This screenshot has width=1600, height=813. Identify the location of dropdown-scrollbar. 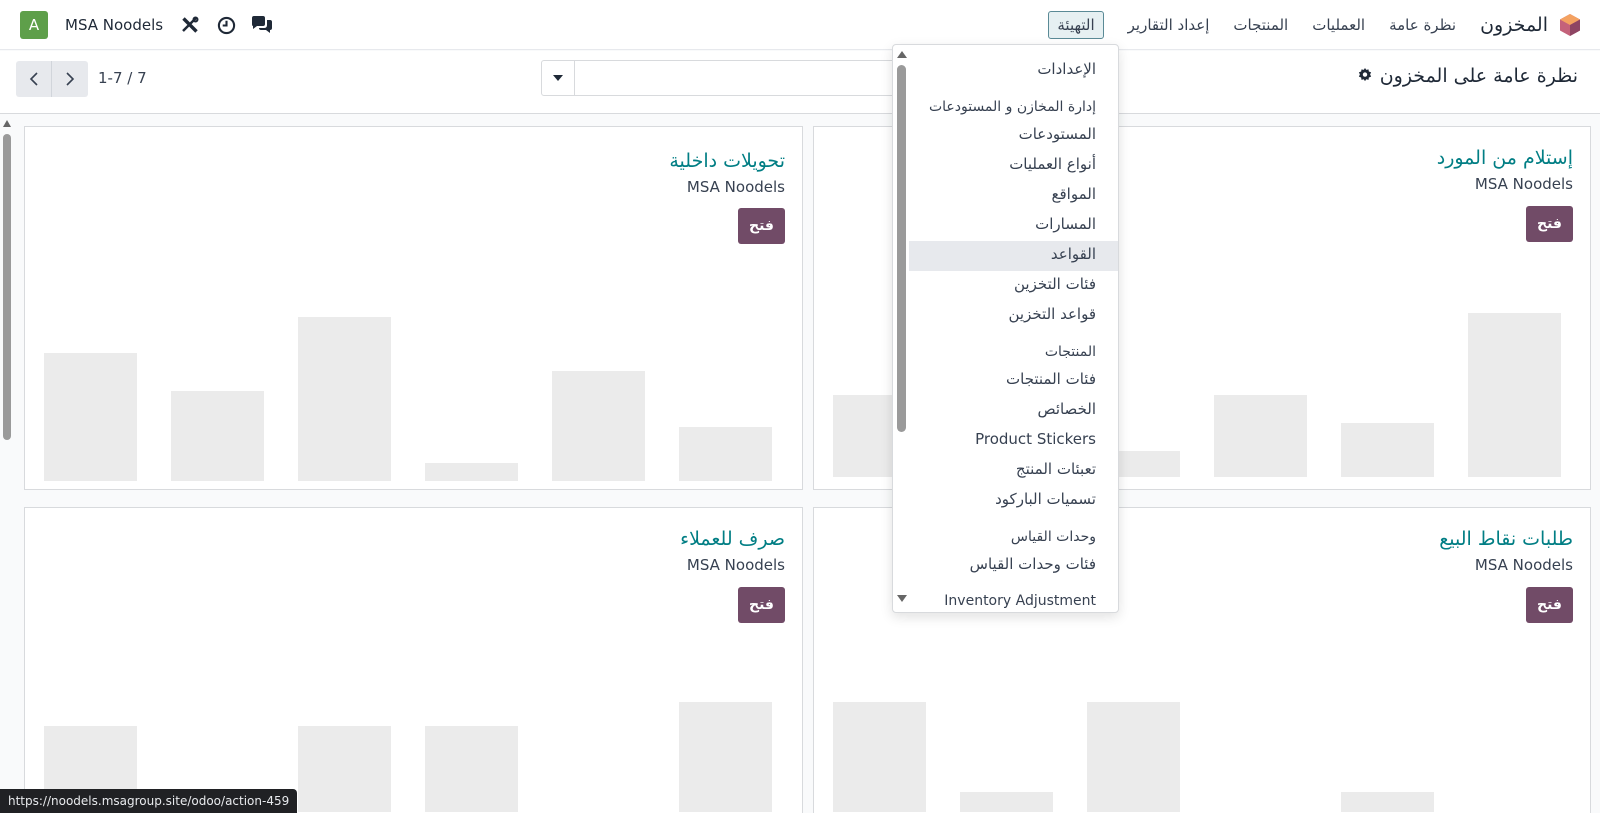
(901, 328).